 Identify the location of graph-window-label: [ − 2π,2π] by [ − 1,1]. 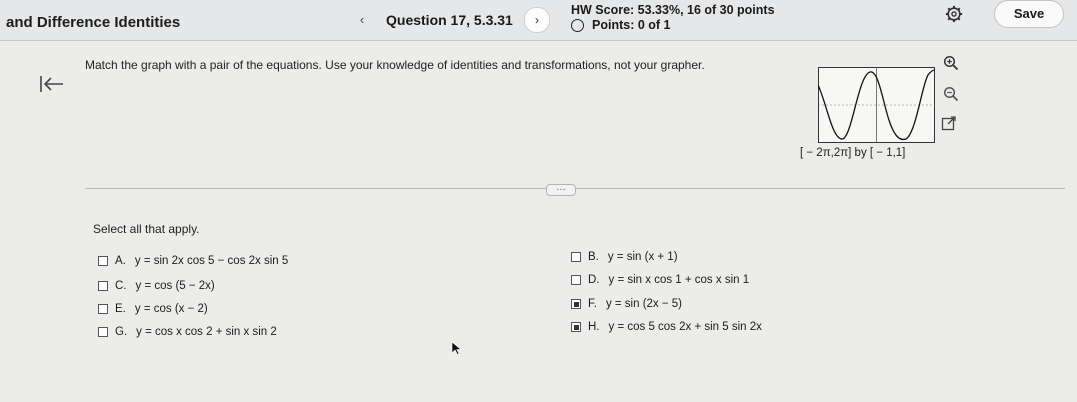
(853, 153).